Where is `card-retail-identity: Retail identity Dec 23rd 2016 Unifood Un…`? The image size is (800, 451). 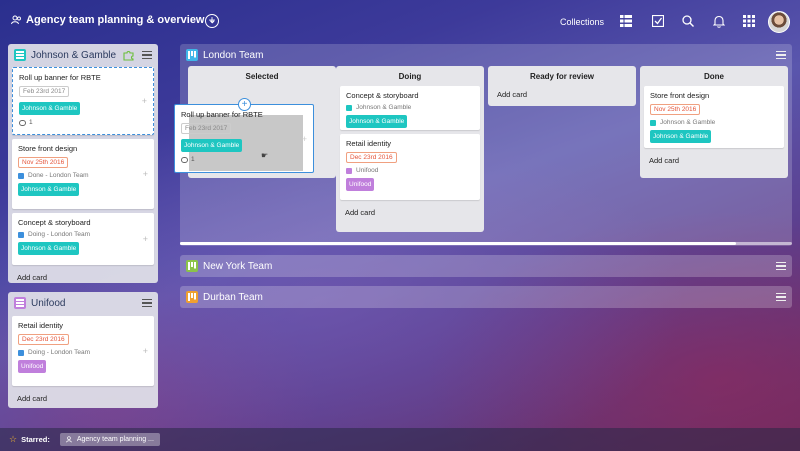 card-retail-identity: Retail identity Dec 23rd 2016 Unifood Un… is located at coordinates (410, 167).